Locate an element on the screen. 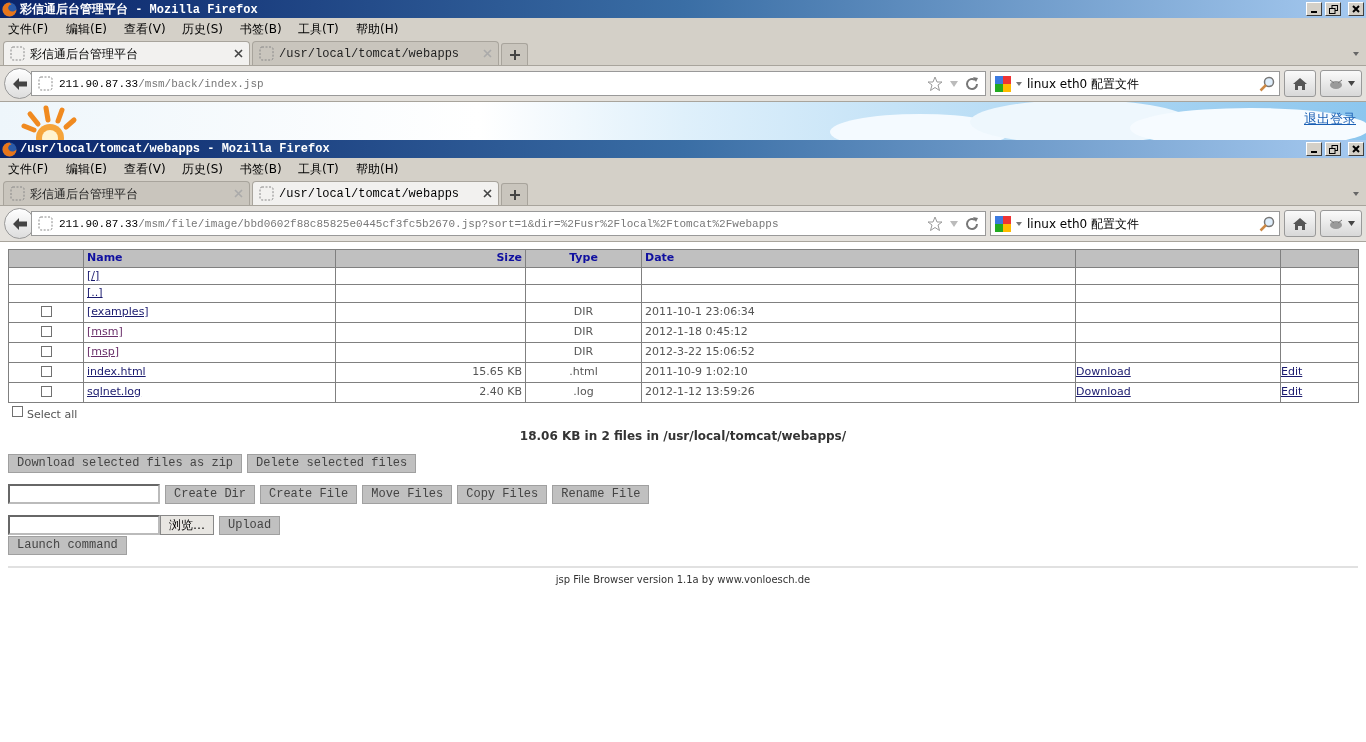 The height and width of the screenshot is (742, 1366). footer-text: jsp File Browser version 1.1a by is located at coordinates (635, 579).